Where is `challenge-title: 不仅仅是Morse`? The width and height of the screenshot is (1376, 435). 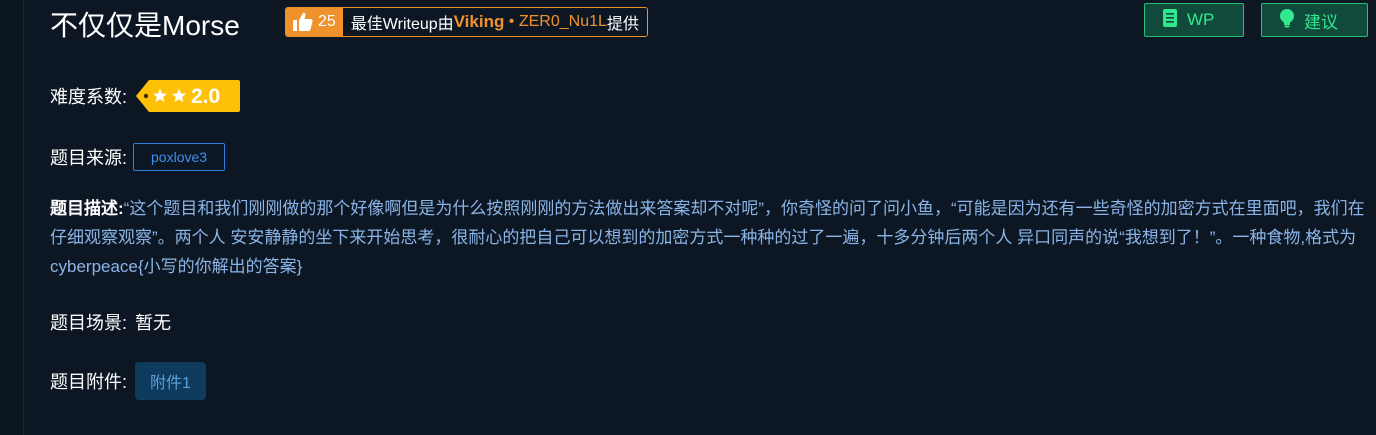
challenge-title: 不仅仅是Morse is located at coordinates (145, 25).